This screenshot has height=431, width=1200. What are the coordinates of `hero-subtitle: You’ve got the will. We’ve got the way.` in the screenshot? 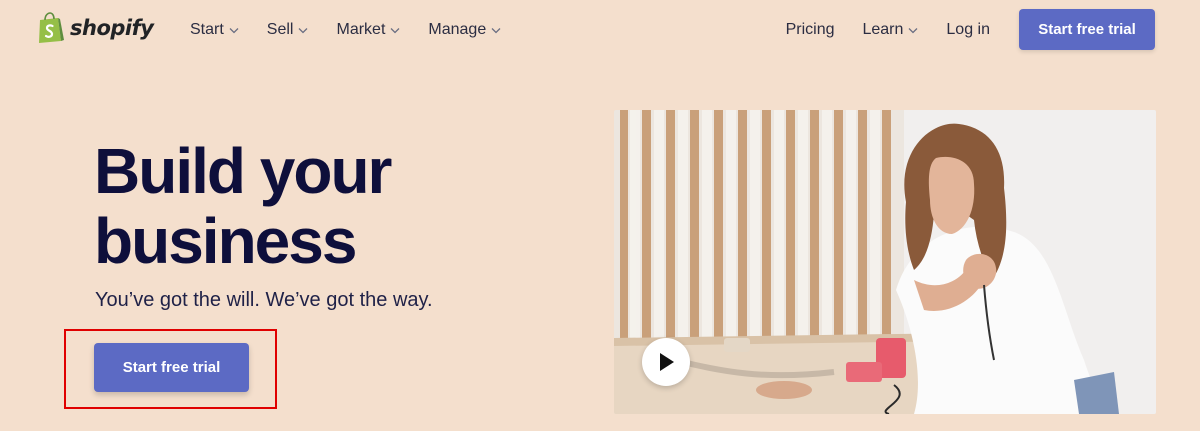 It's located at (264, 300).